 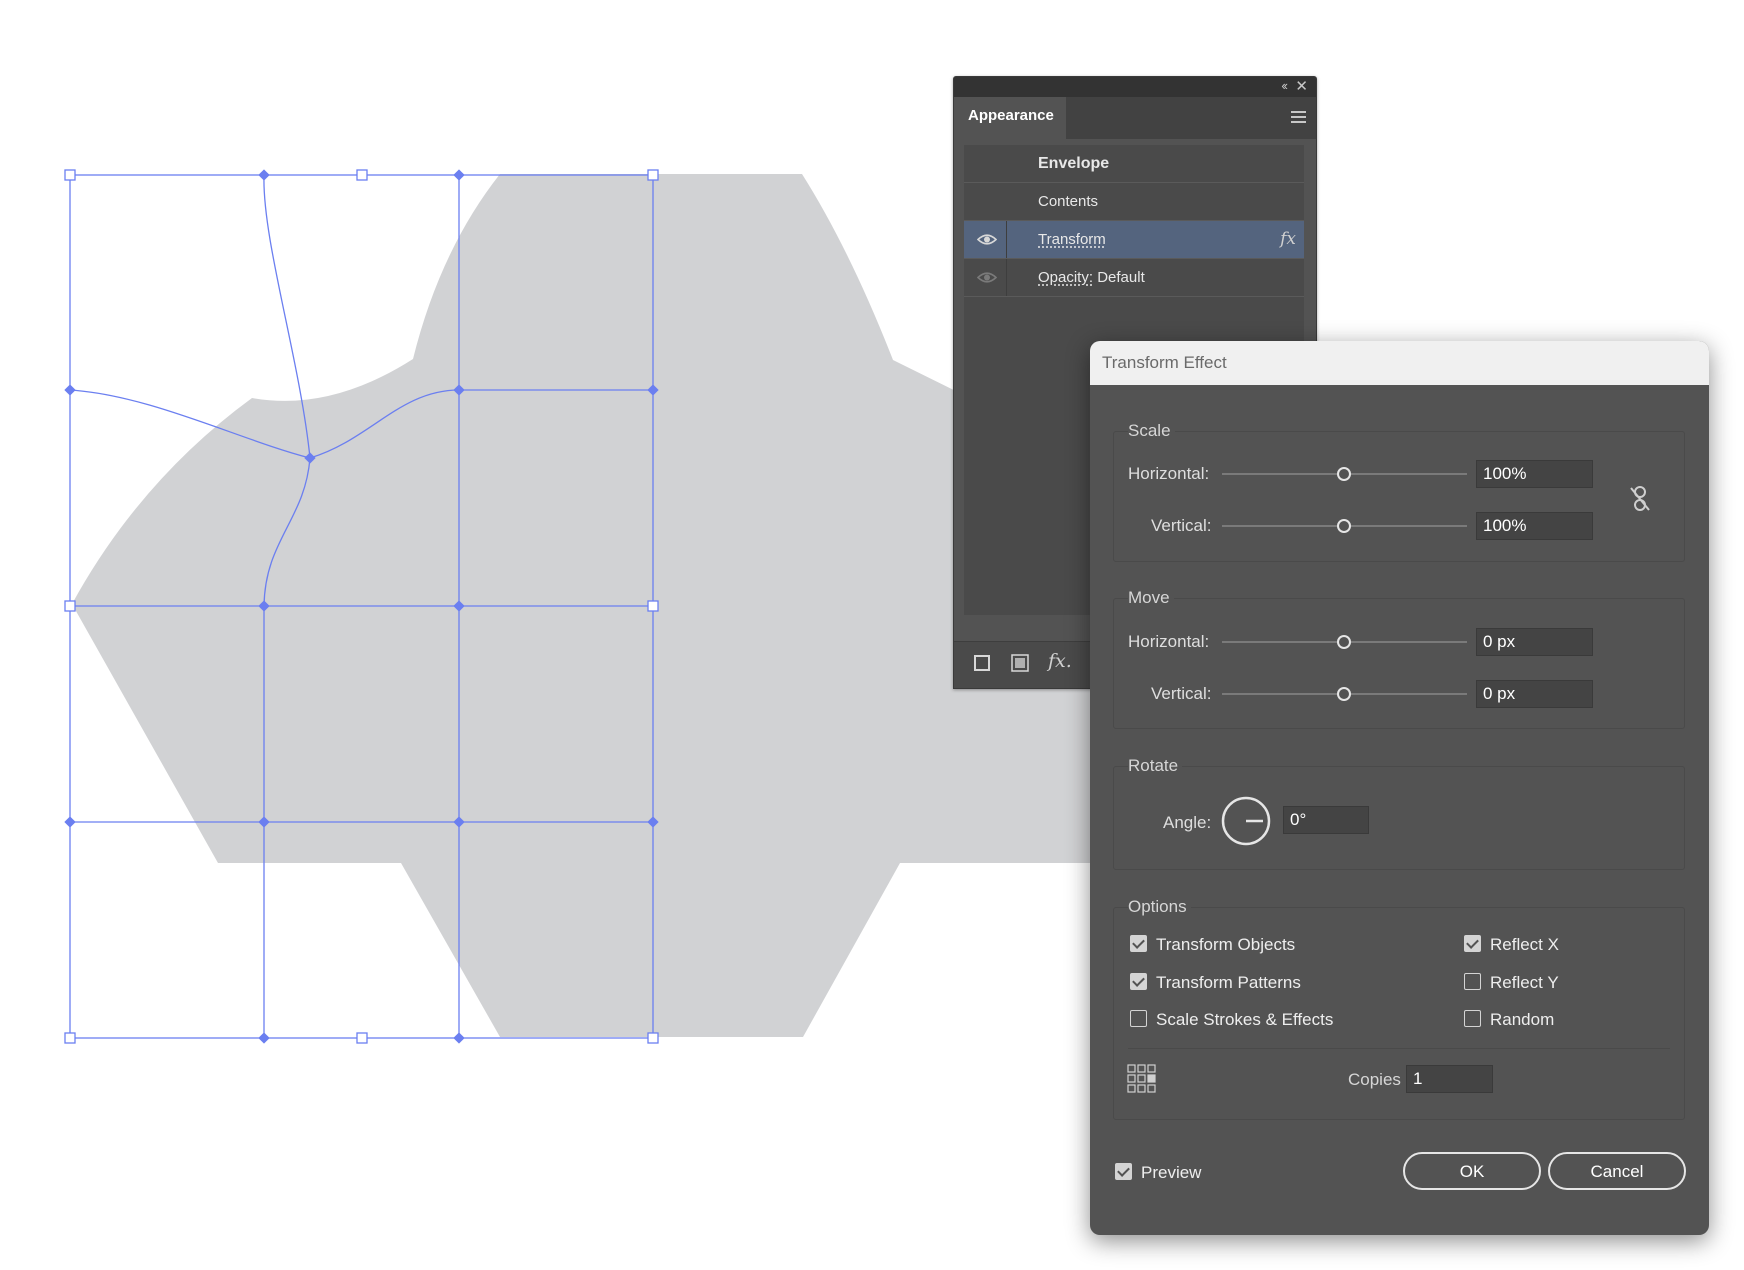 I want to click on reference-point-icon, so click(x=1142, y=1081).